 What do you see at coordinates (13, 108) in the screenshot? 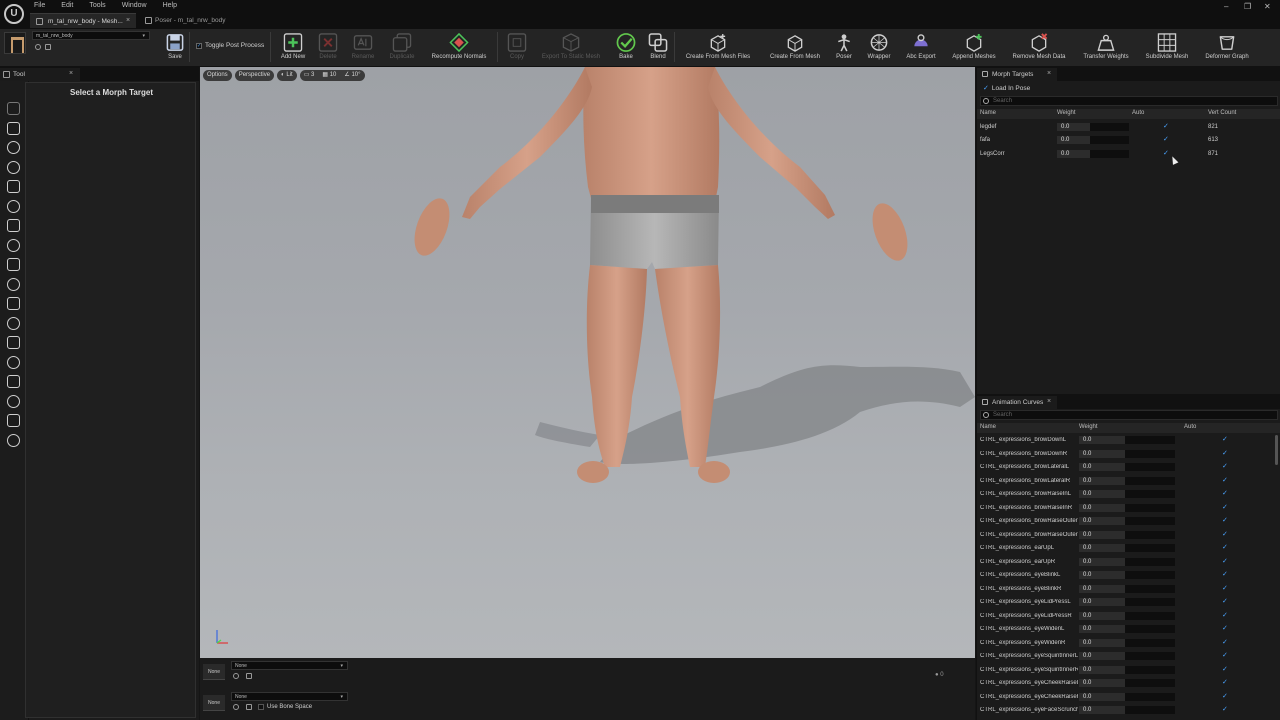
I see `select-tool-icon` at bounding box center [13, 108].